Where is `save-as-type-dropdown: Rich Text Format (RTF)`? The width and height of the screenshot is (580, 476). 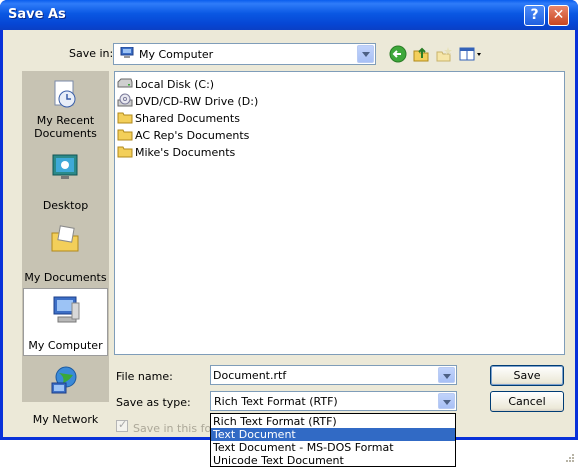
save-as-type-dropdown: Rich Text Format (RTF) is located at coordinates (333, 401).